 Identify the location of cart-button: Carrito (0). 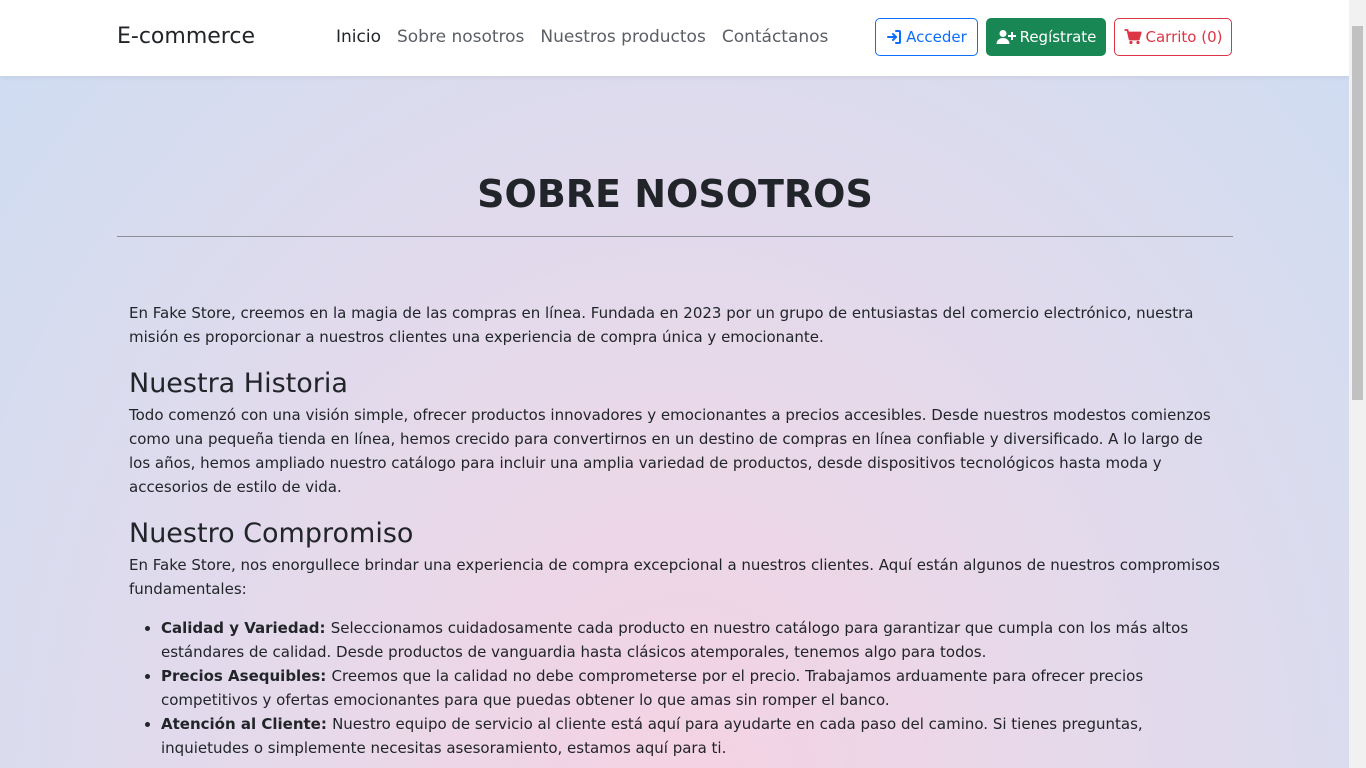
(1173, 37).